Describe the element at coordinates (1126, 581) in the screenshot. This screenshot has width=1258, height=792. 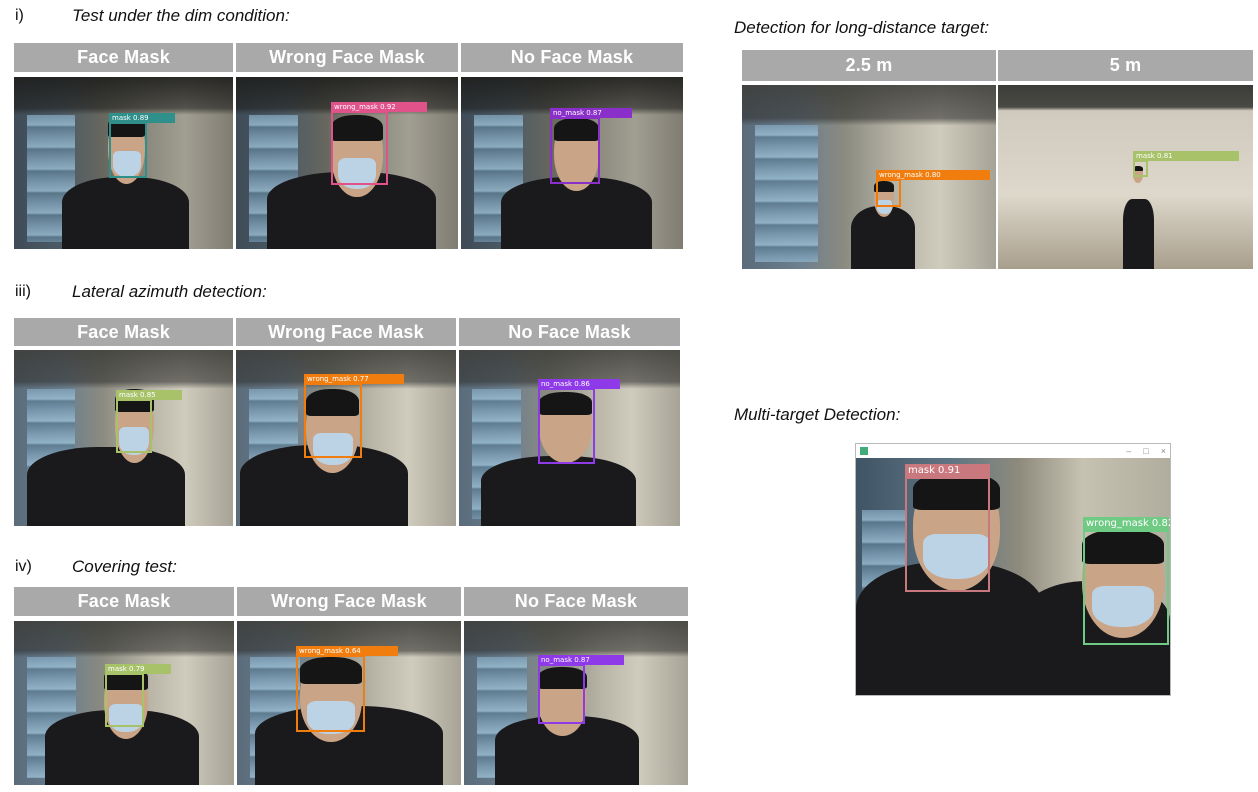
I see `detection-box: wrong_mask 0.82` at that location.